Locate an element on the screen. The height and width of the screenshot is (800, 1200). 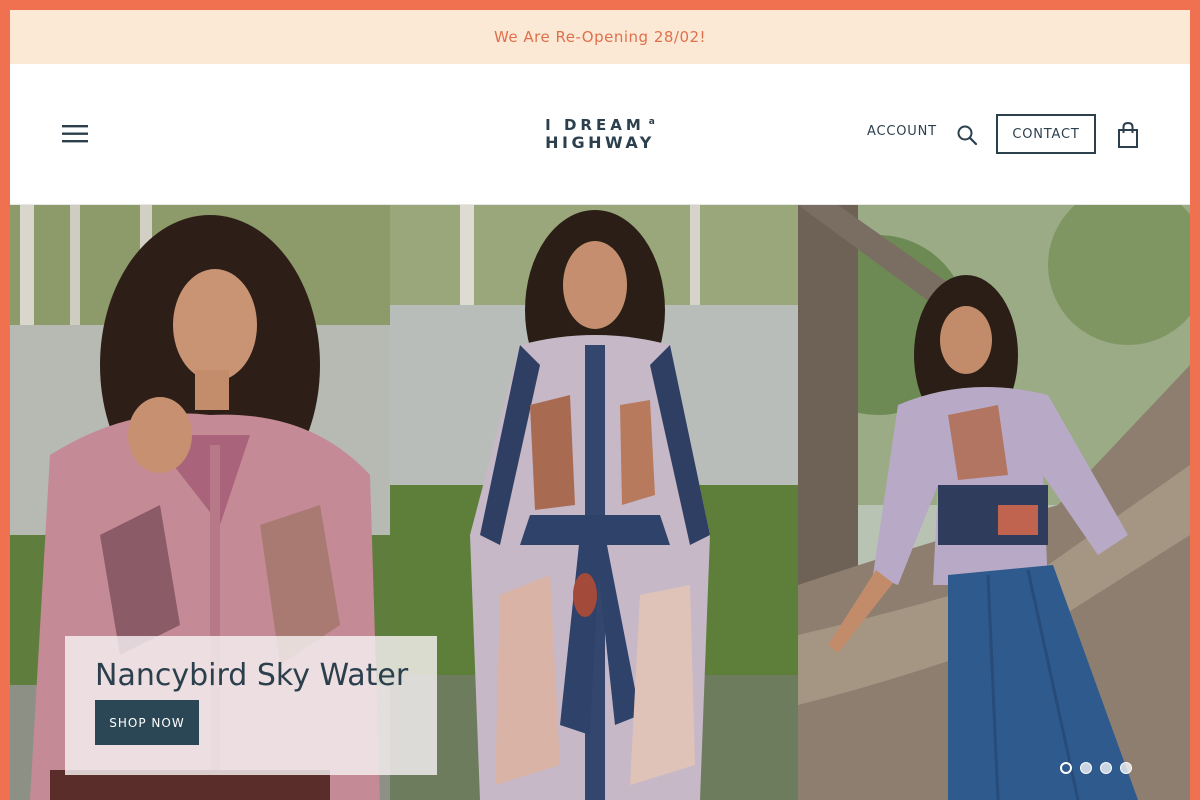
announcement-text: We Are Re-Opening 28/02! is located at coordinates (600, 37).